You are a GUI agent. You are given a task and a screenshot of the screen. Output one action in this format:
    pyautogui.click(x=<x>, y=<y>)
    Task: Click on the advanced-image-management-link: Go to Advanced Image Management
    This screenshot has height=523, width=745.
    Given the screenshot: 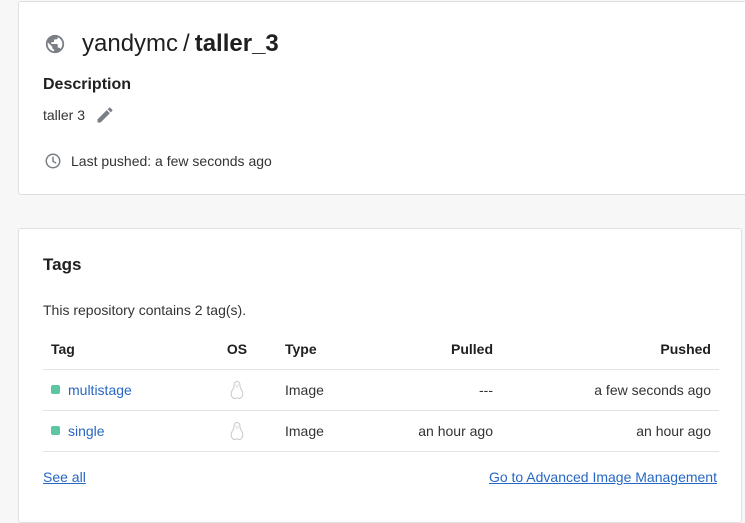 What is the action you would take?
    pyautogui.click(x=603, y=477)
    